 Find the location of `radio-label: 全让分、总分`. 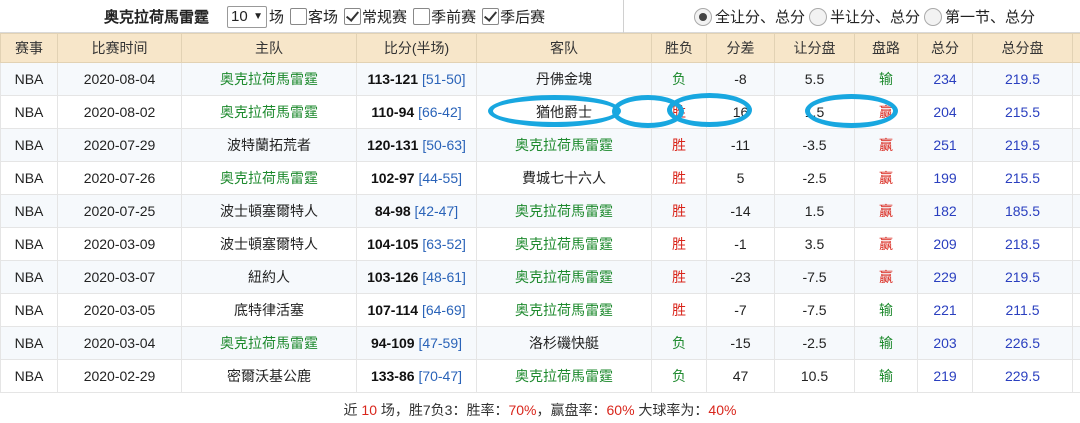

radio-label: 全让分、总分 is located at coordinates (760, 17).